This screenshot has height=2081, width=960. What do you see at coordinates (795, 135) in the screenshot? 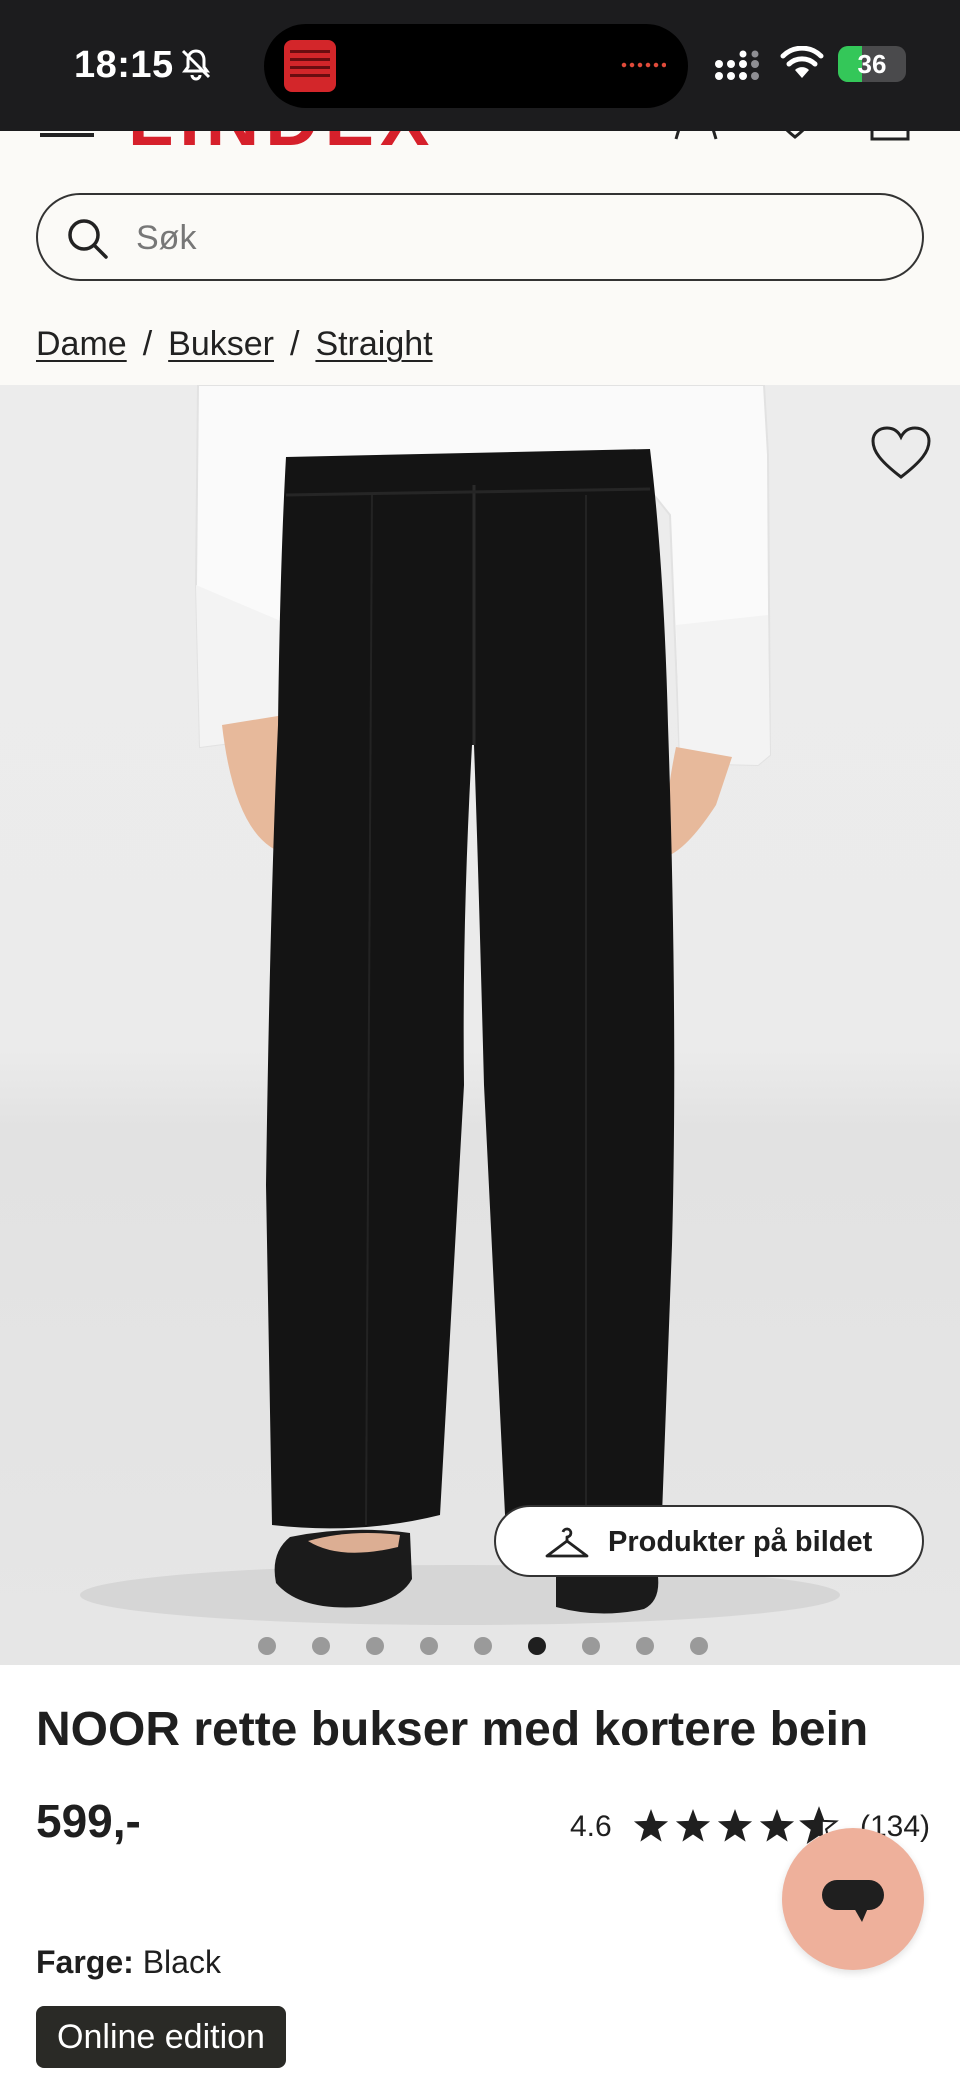
I see `wishlist-icon` at bounding box center [795, 135].